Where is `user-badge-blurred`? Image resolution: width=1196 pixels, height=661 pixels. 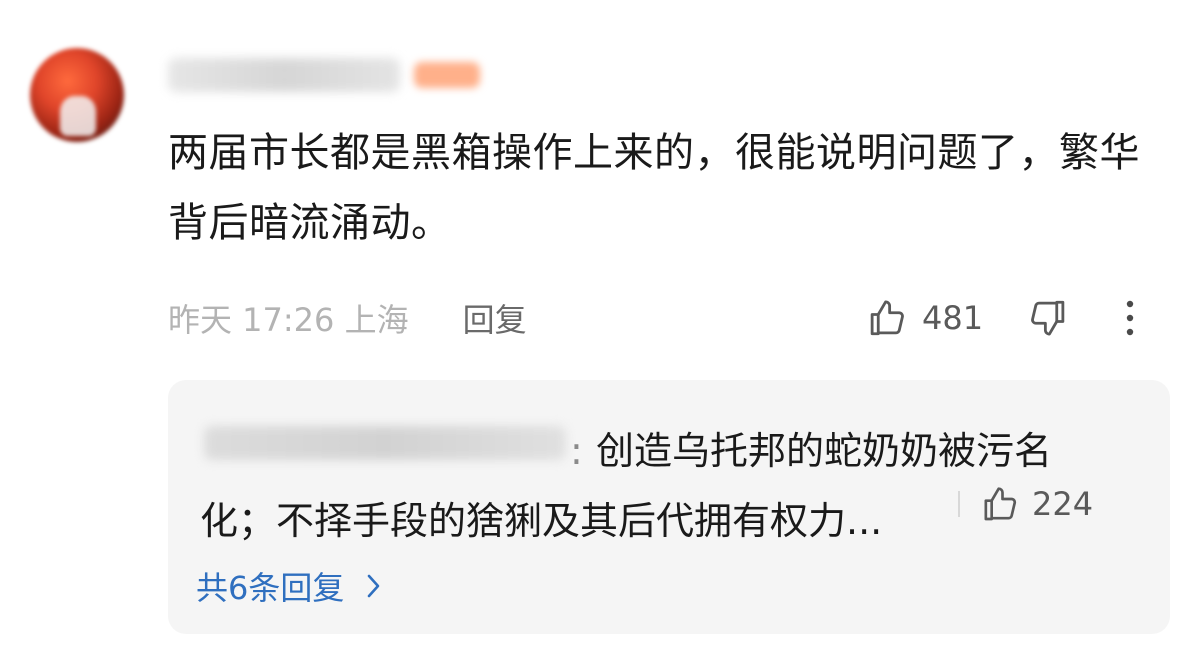
user-badge-blurred is located at coordinates (447, 75).